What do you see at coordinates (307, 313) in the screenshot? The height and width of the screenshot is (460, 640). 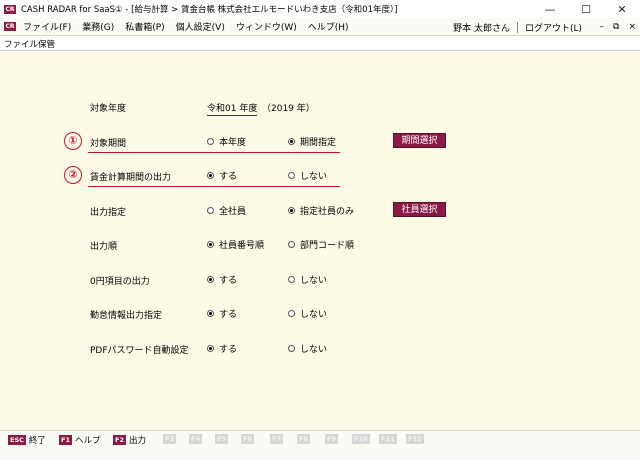 I see `attendance-no-radio: しない` at bounding box center [307, 313].